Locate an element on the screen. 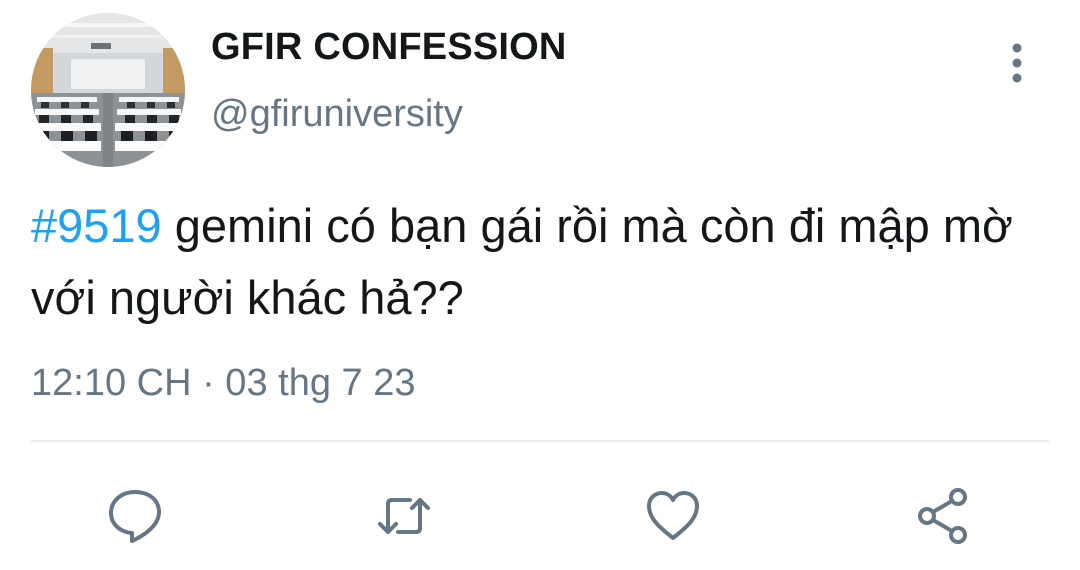 Image resolution: width=1080 pixels, height=570 pixels. reply-button is located at coordinates (135, 516).